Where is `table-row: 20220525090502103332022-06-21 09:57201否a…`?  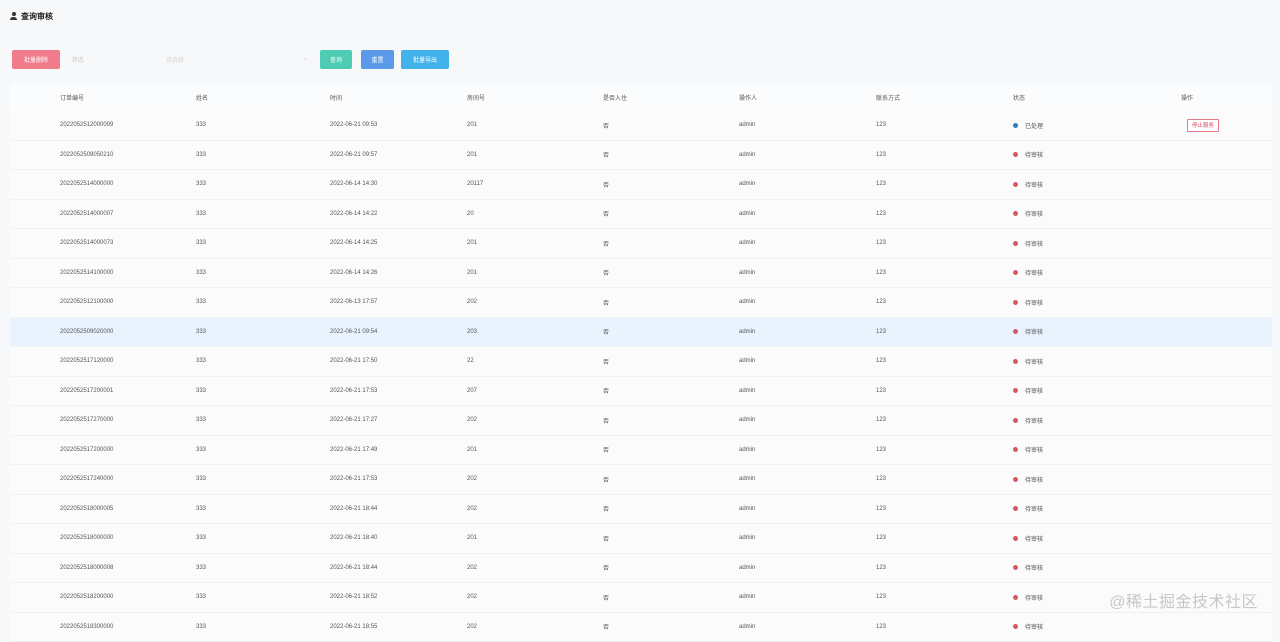 table-row: 20220525090502103332022-06-21 09:57201否a… is located at coordinates (641, 156).